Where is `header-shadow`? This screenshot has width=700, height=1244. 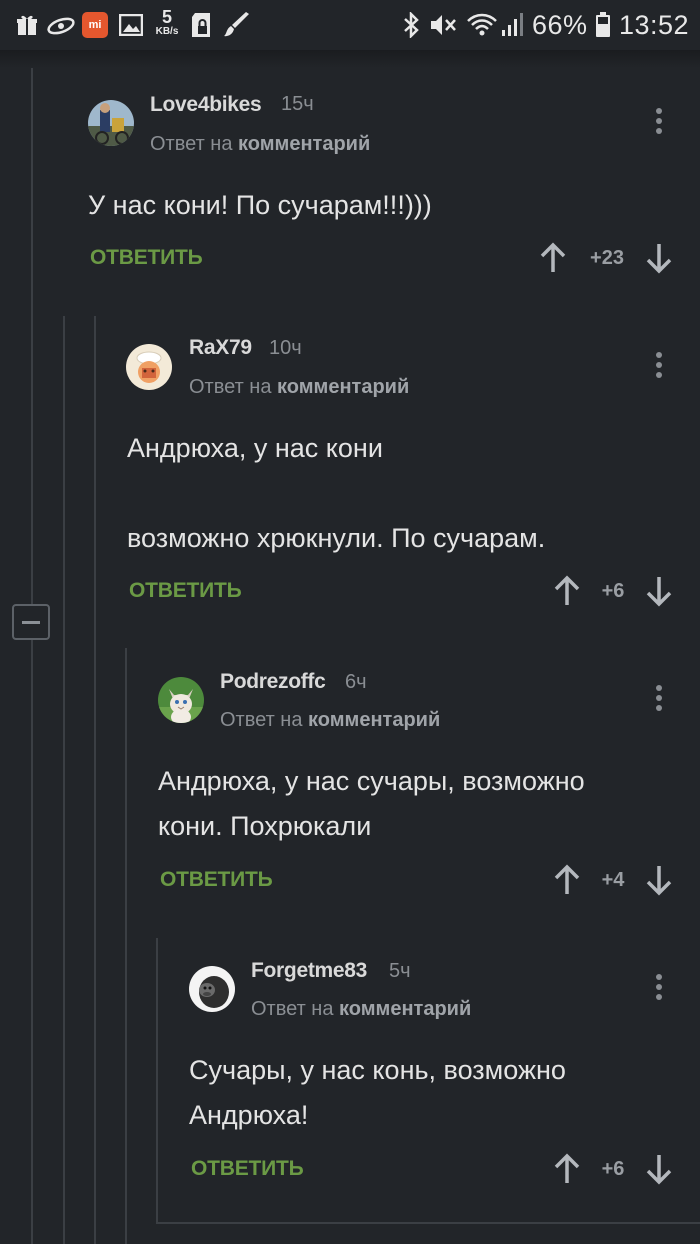 header-shadow is located at coordinates (350, 59).